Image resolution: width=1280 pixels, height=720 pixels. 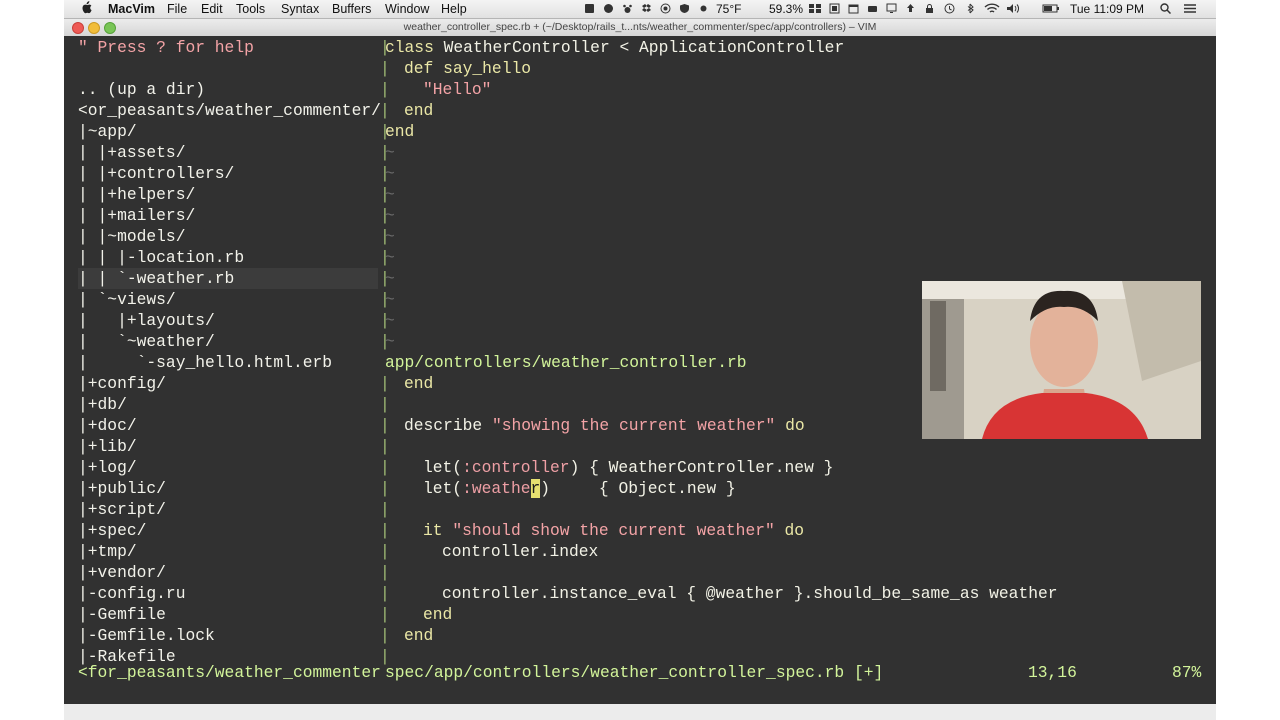 I want to click on webcam-image, so click(x=1061, y=360).